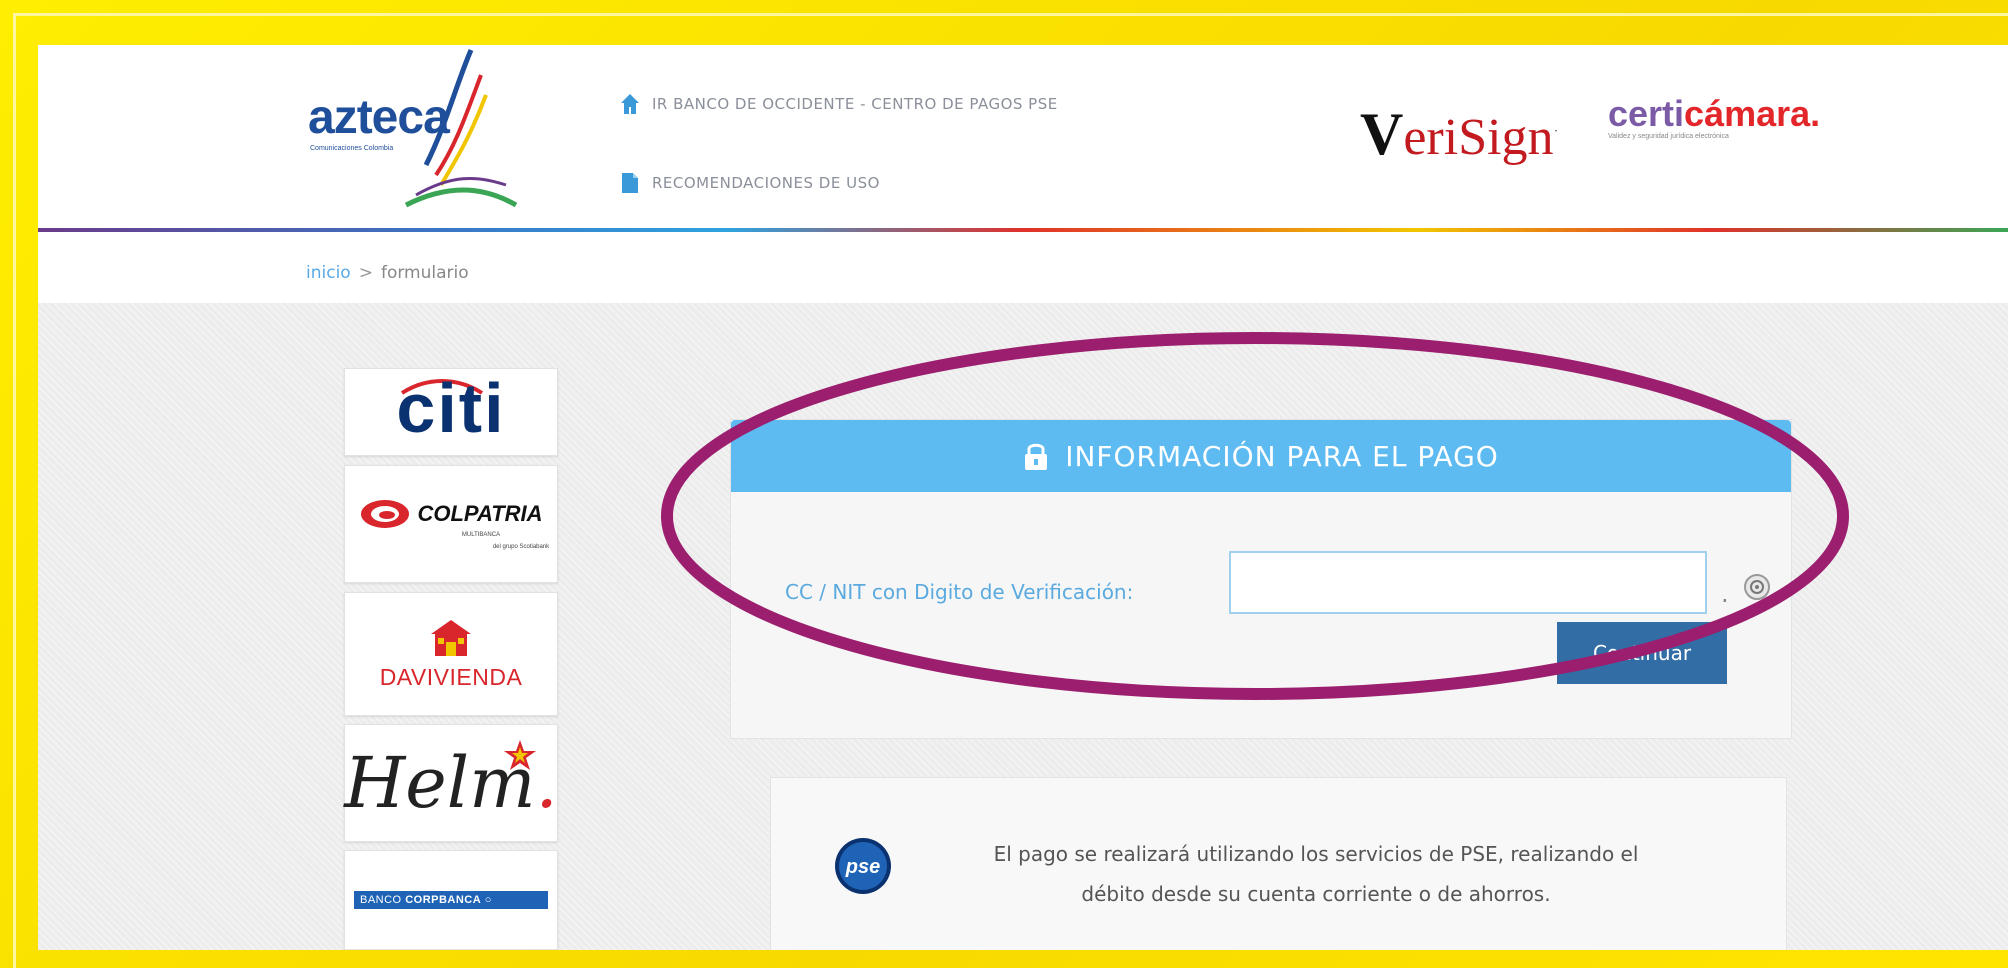 This screenshot has width=2008, height=968. What do you see at coordinates (451, 783) in the screenshot?
I see `bank-logo-helm: Helm.` at bounding box center [451, 783].